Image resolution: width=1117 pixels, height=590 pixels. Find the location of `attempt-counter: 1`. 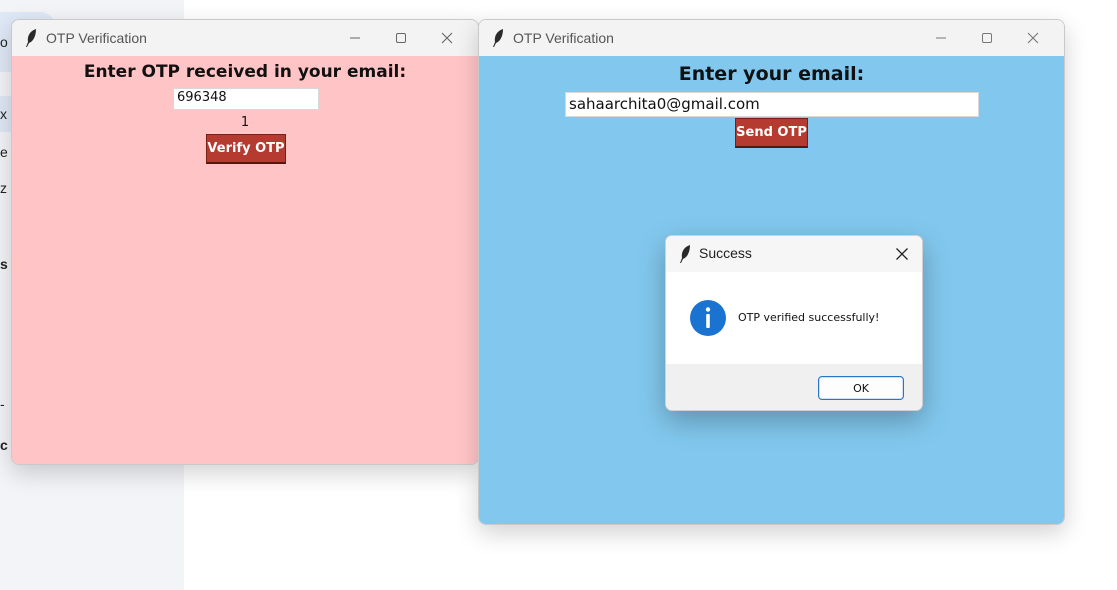

attempt-counter: 1 is located at coordinates (245, 122).